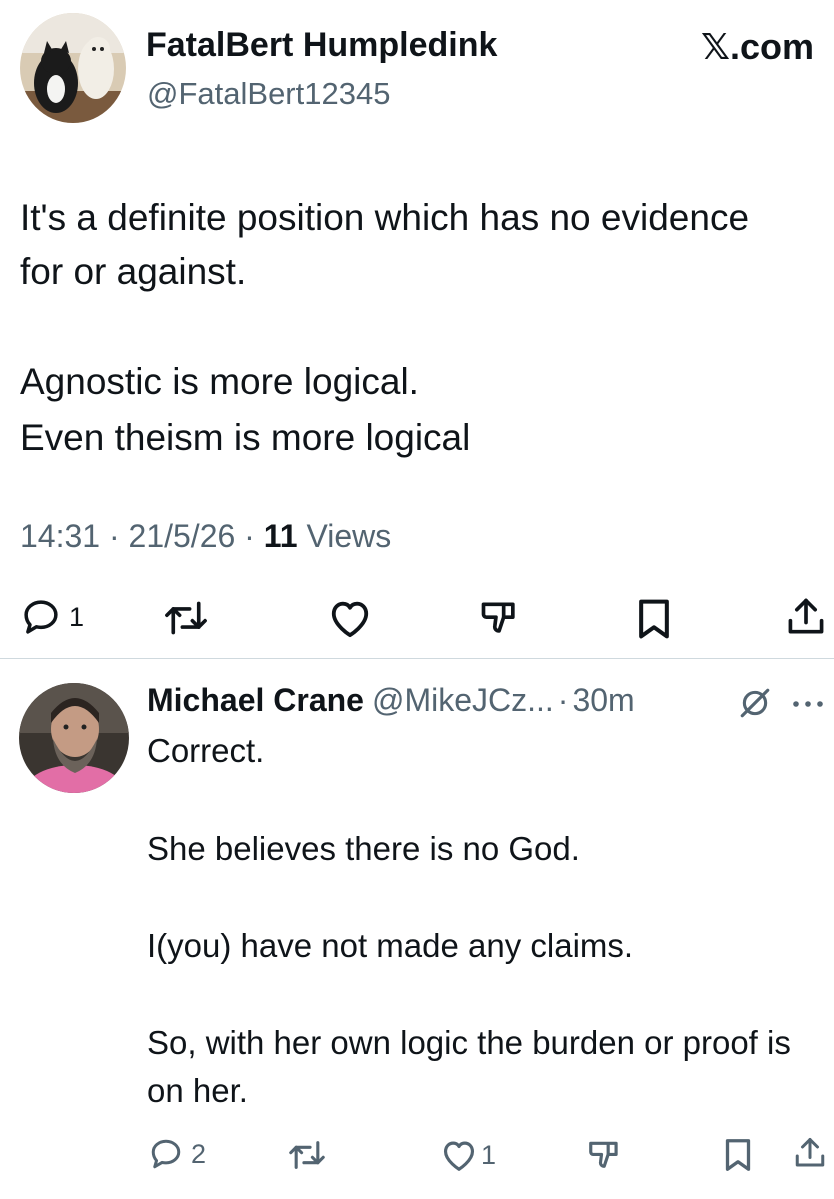  I want to click on reply-button: 2, so click(177, 1154).